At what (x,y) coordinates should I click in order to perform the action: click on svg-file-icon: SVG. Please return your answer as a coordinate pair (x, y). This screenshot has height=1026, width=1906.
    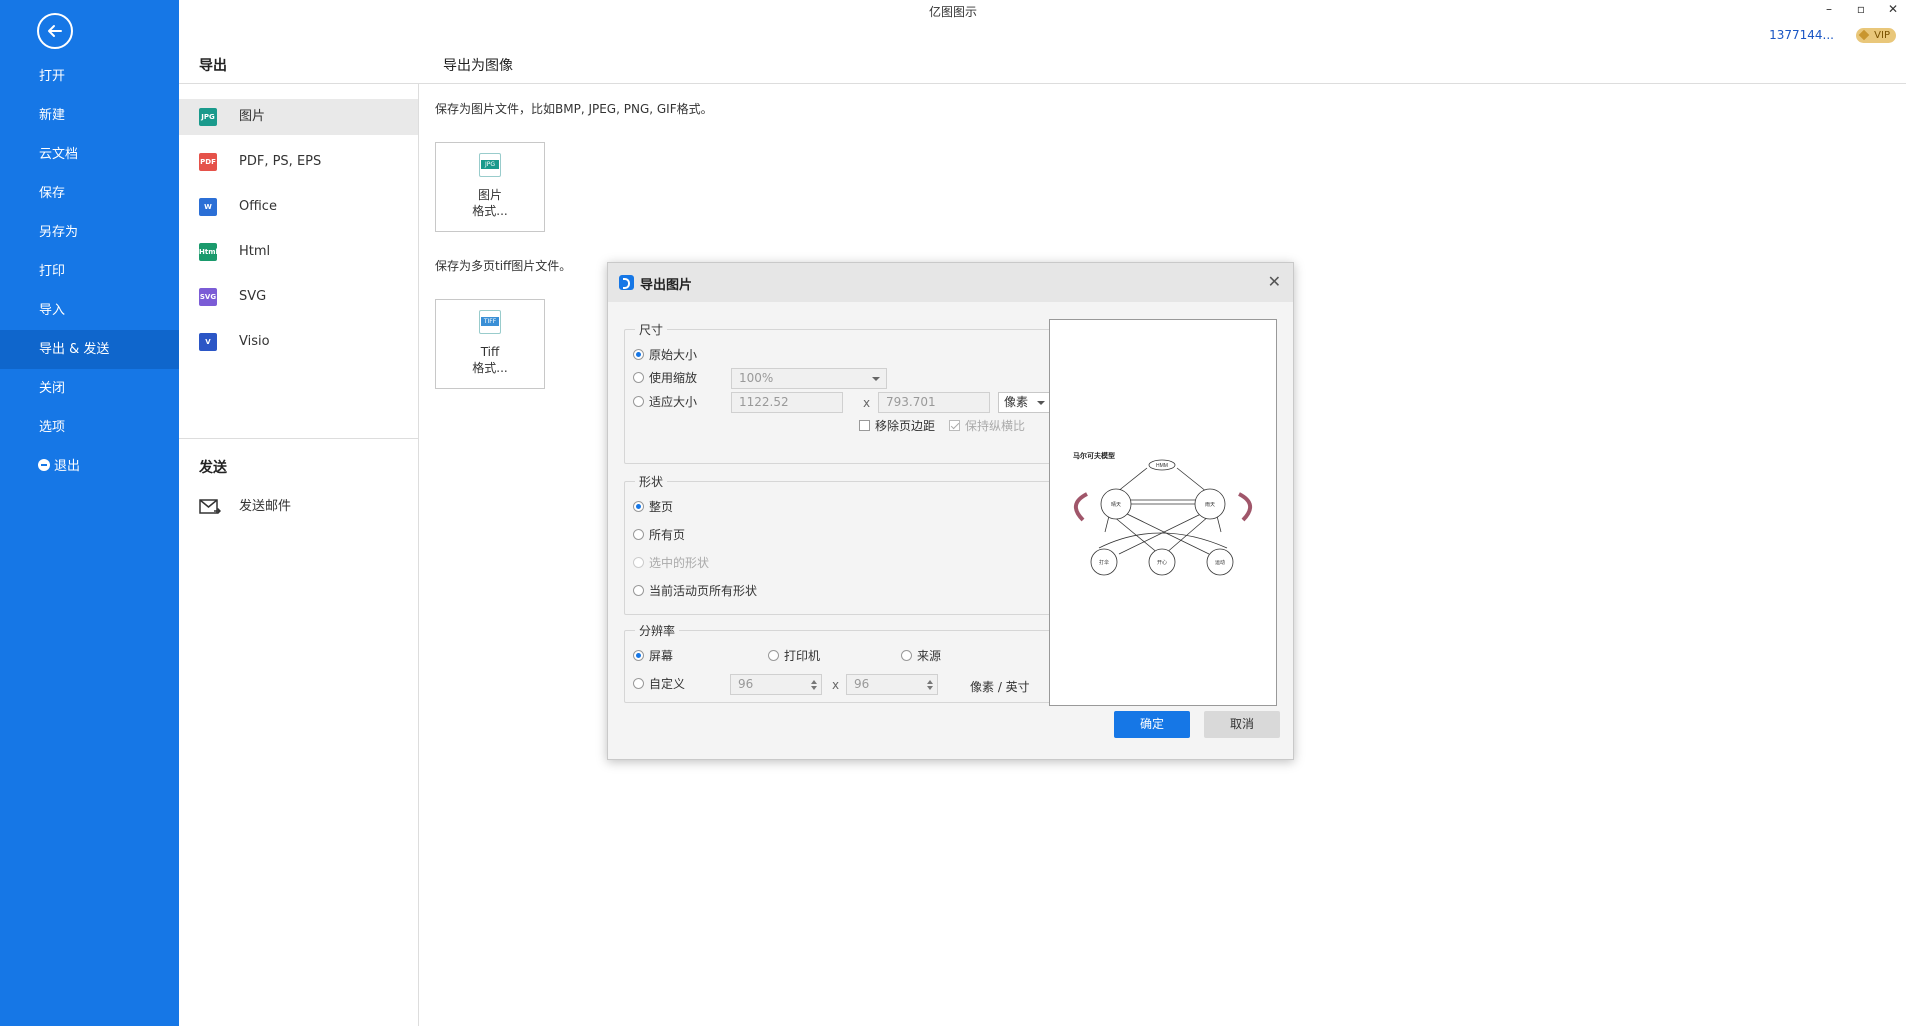
    Looking at the image, I should click on (208, 297).